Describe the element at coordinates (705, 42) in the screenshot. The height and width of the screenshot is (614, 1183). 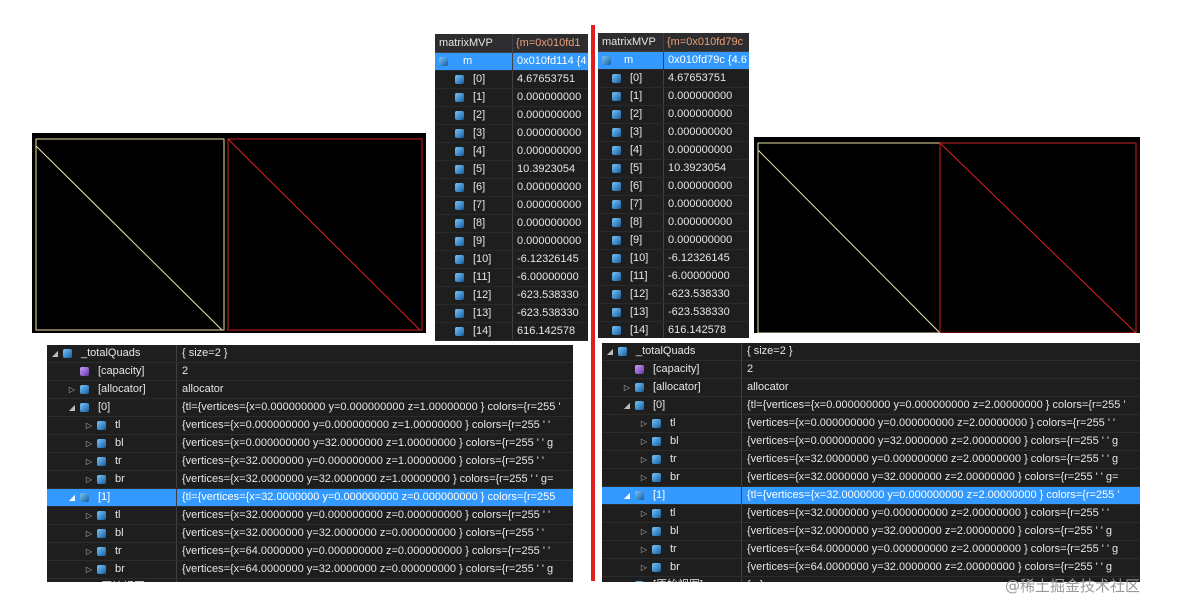
I see `matrix-value: {m=0x010fd79c` at that location.